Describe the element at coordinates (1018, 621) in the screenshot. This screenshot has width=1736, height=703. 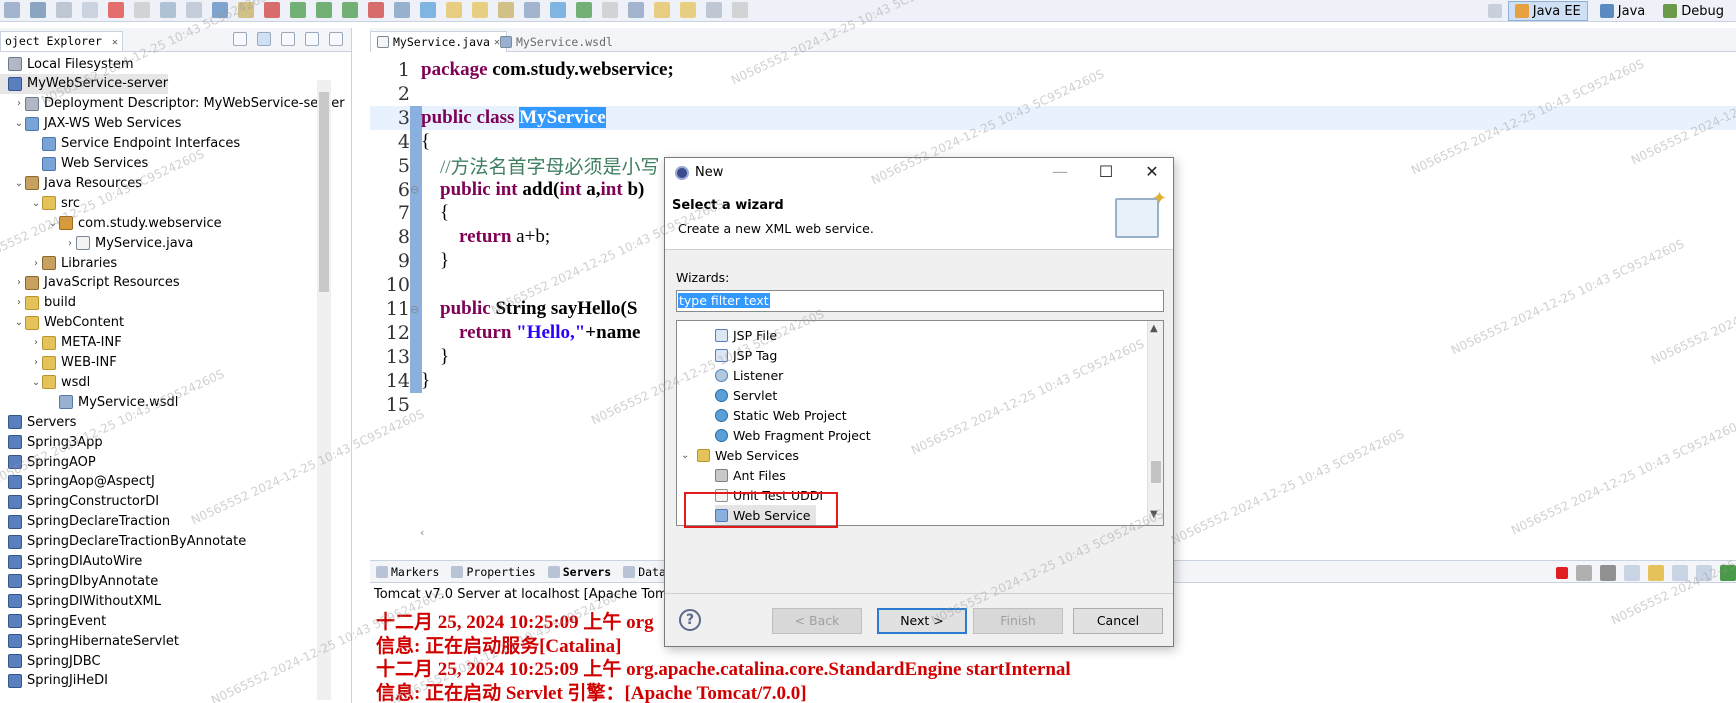
I see `finish-button: Finish` at that location.